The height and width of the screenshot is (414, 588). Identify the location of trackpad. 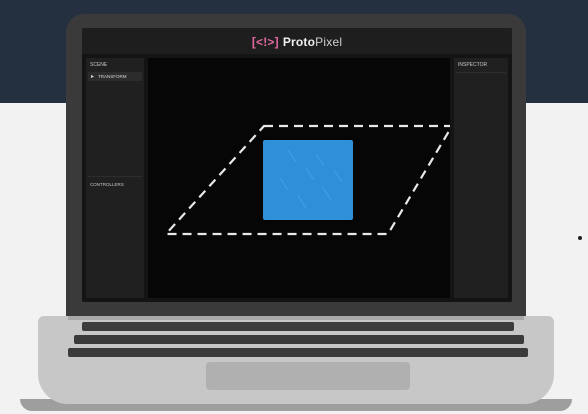
(308, 376).